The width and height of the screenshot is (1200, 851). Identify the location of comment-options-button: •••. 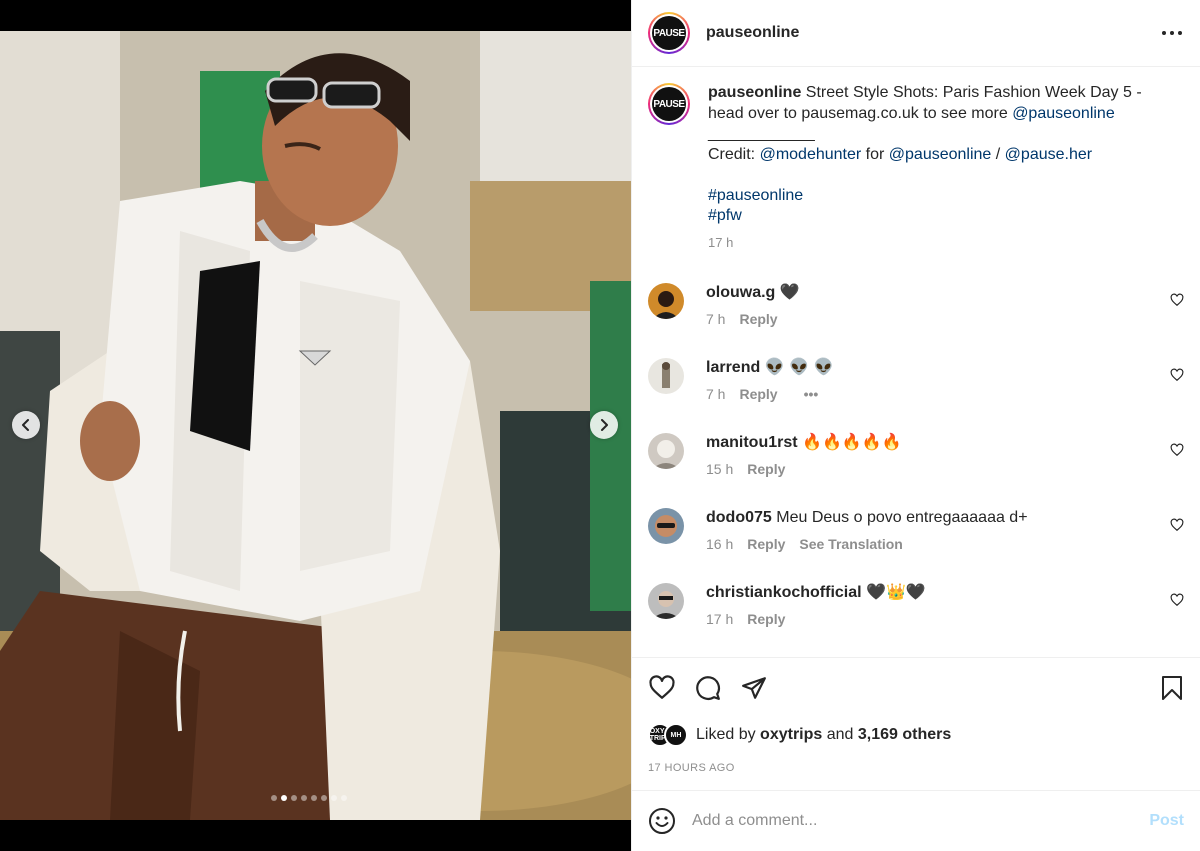
(811, 394).